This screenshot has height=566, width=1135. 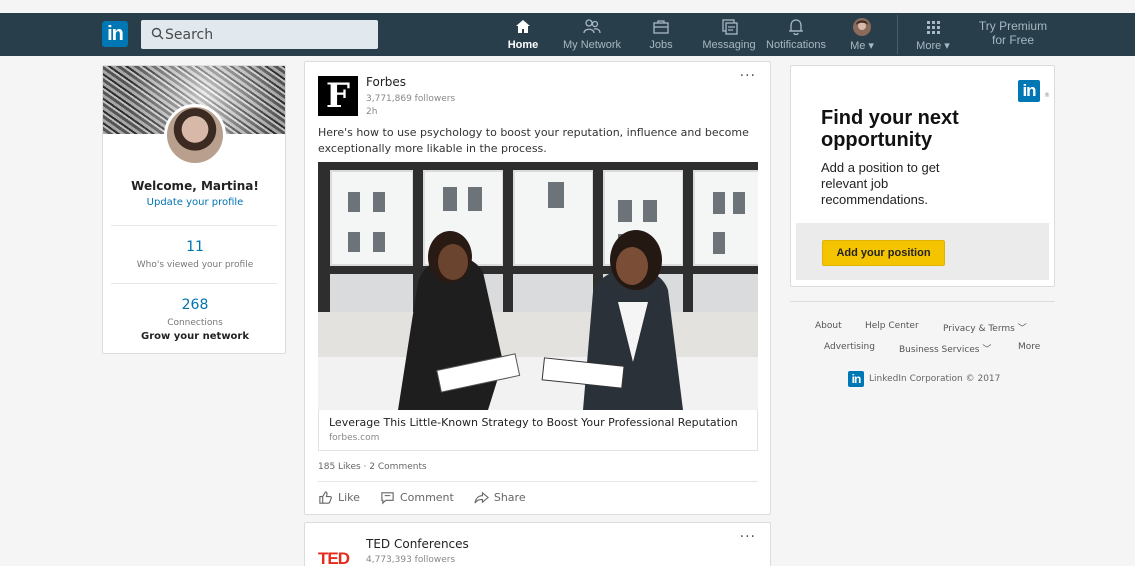 What do you see at coordinates (661, 36) in the screenshot?
I see `nav-jobs: Jobs` at bounding box center [661, 36].